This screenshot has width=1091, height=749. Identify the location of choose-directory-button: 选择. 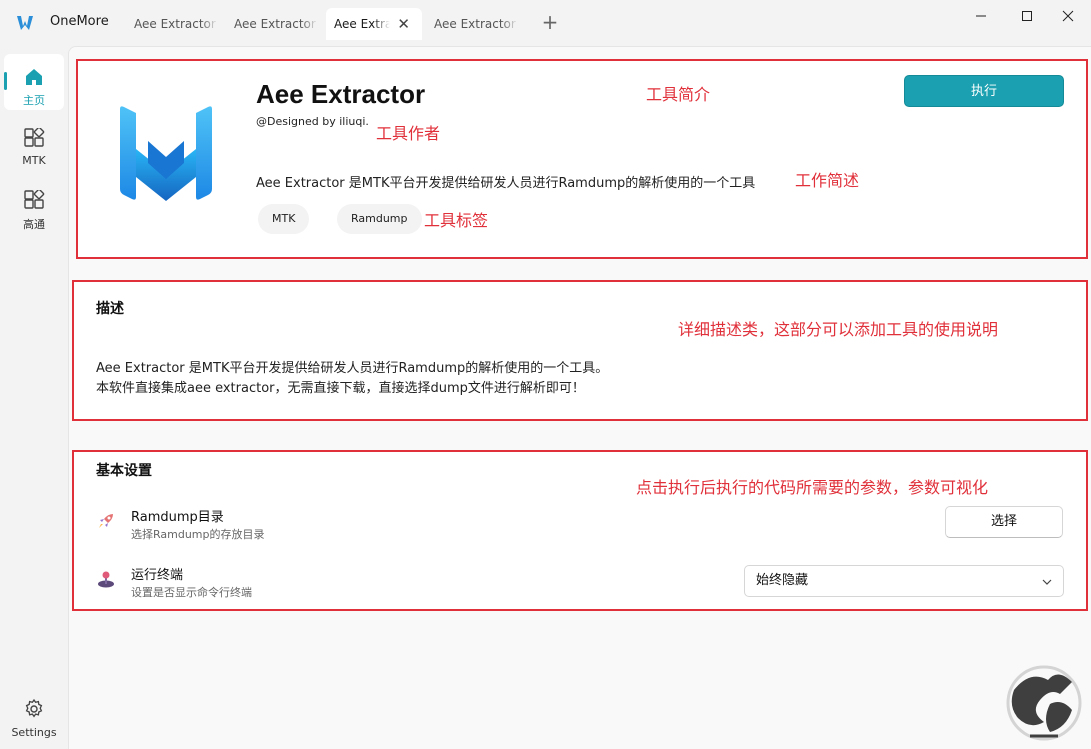
(1004, 522).